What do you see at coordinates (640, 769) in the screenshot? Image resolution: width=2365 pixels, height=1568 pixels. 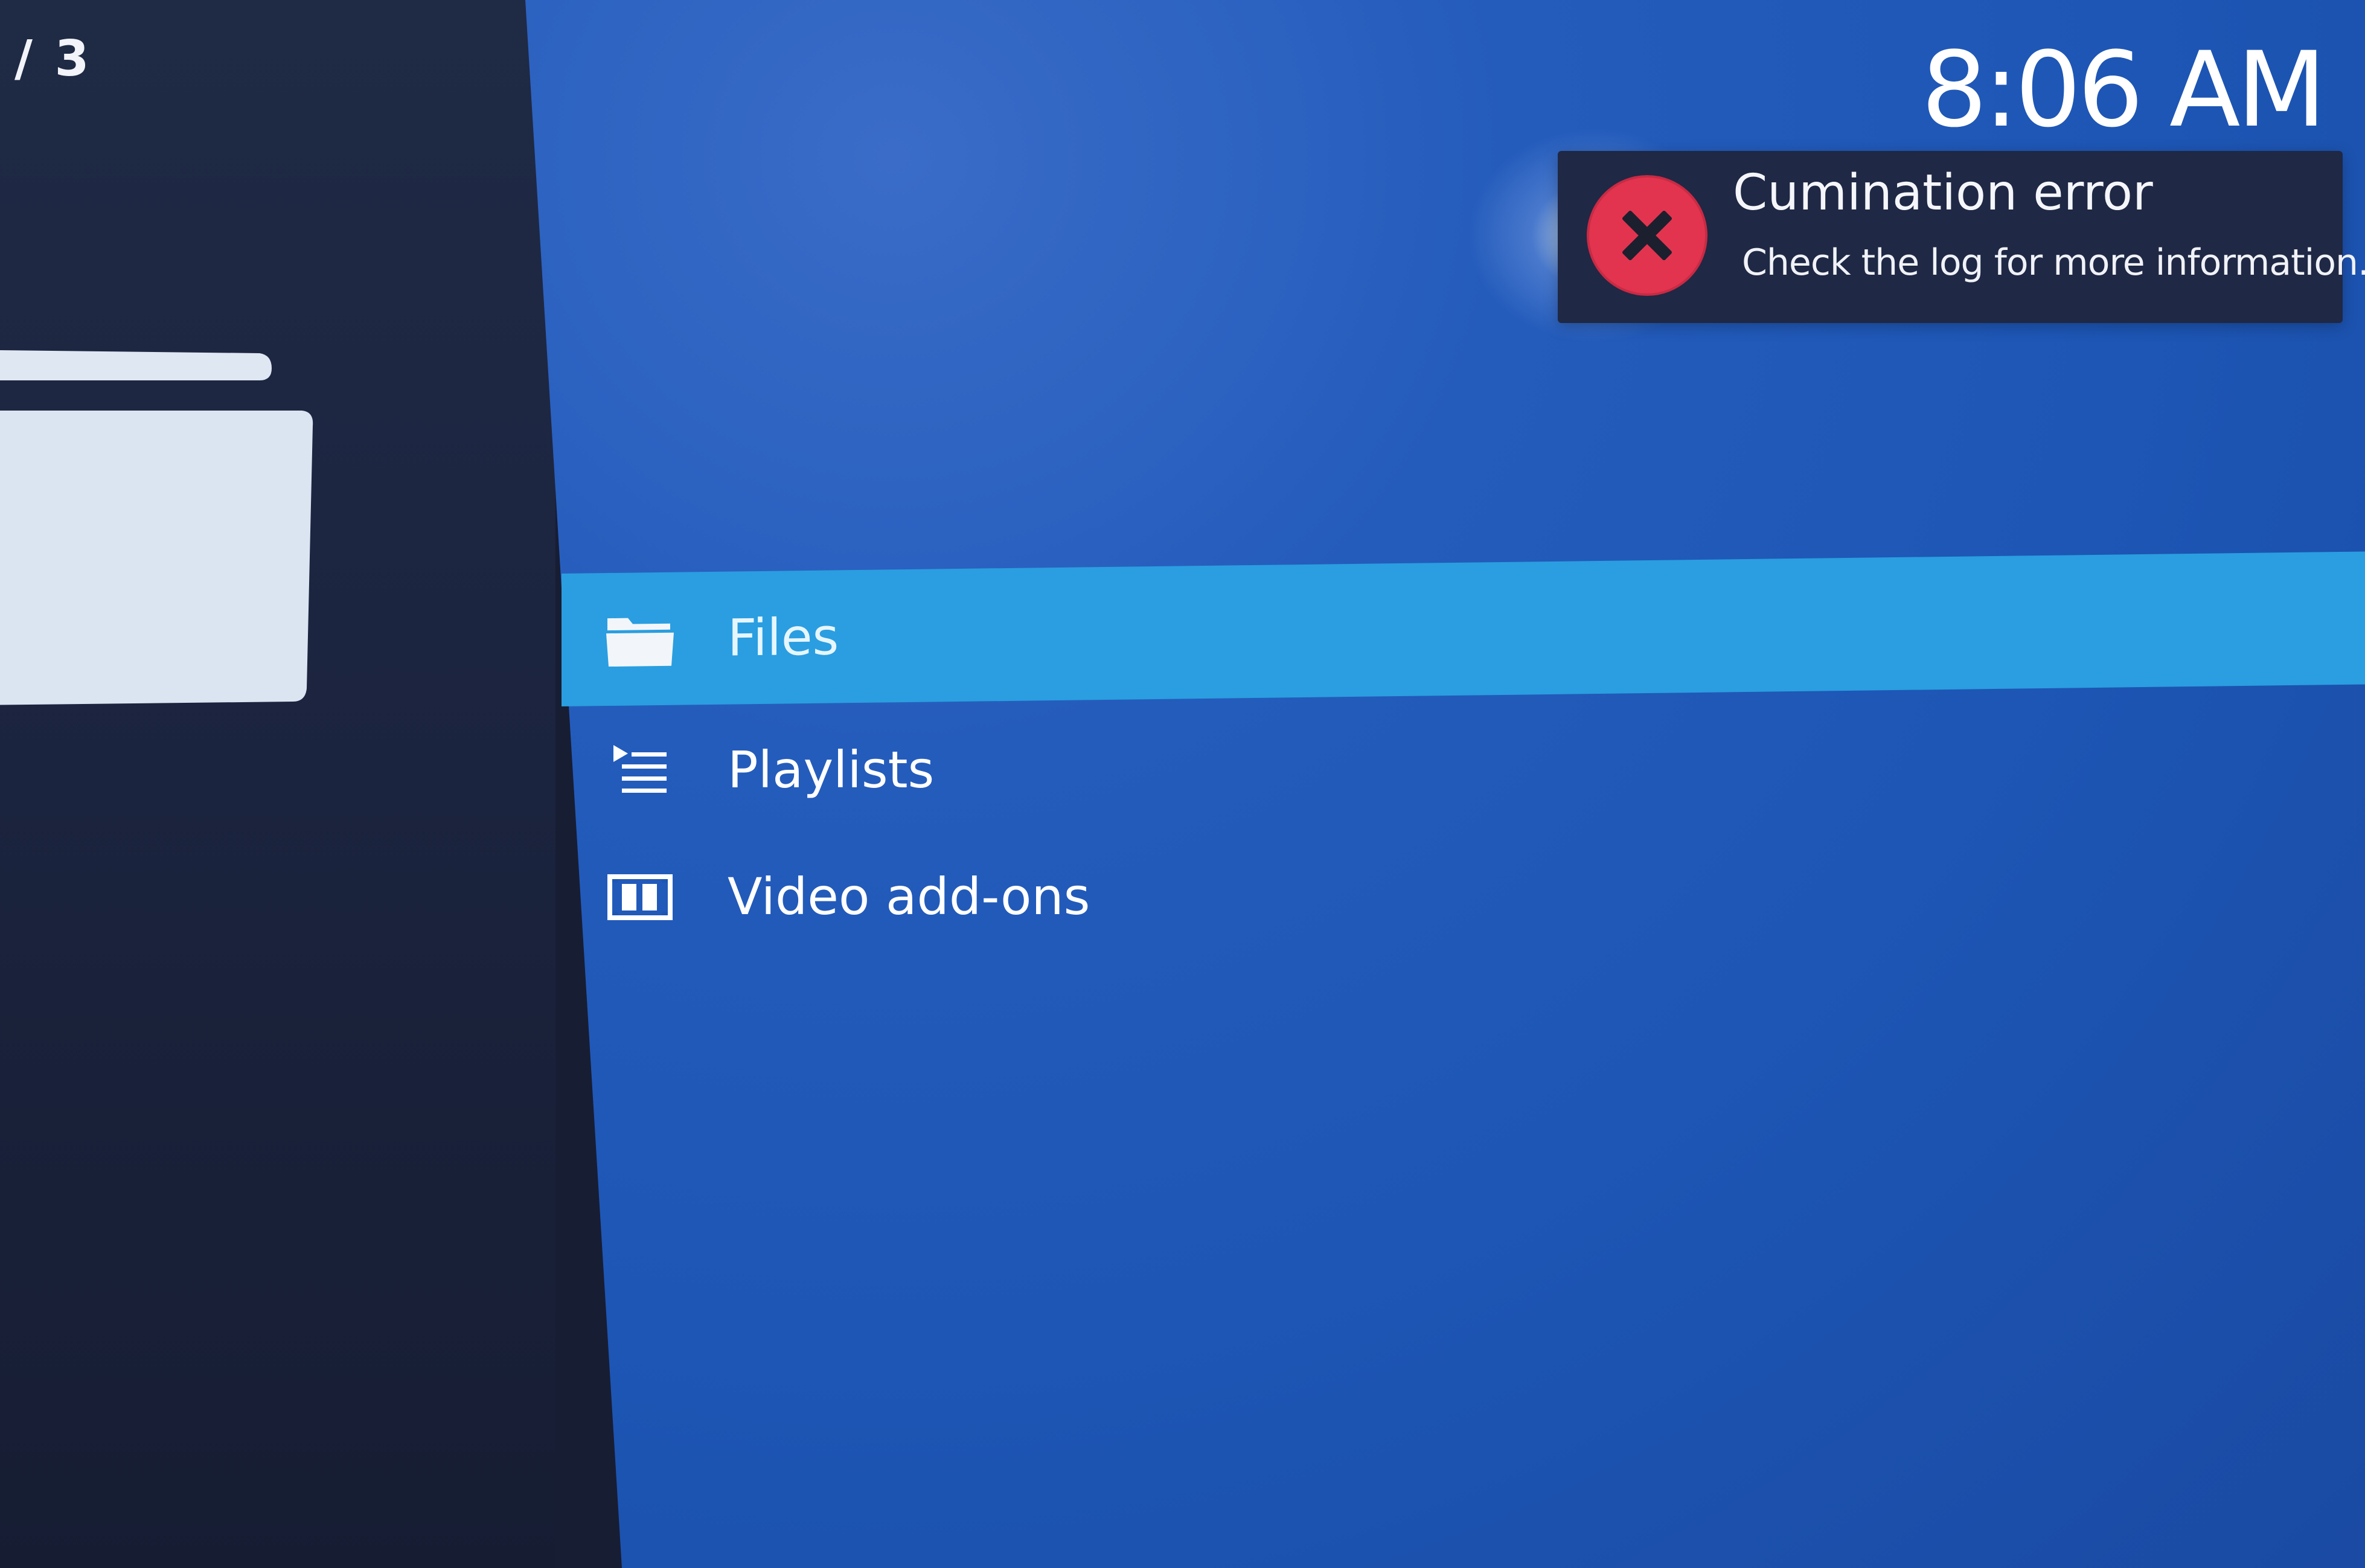 I see `playlist-icon` at bounding box center [640, 769].